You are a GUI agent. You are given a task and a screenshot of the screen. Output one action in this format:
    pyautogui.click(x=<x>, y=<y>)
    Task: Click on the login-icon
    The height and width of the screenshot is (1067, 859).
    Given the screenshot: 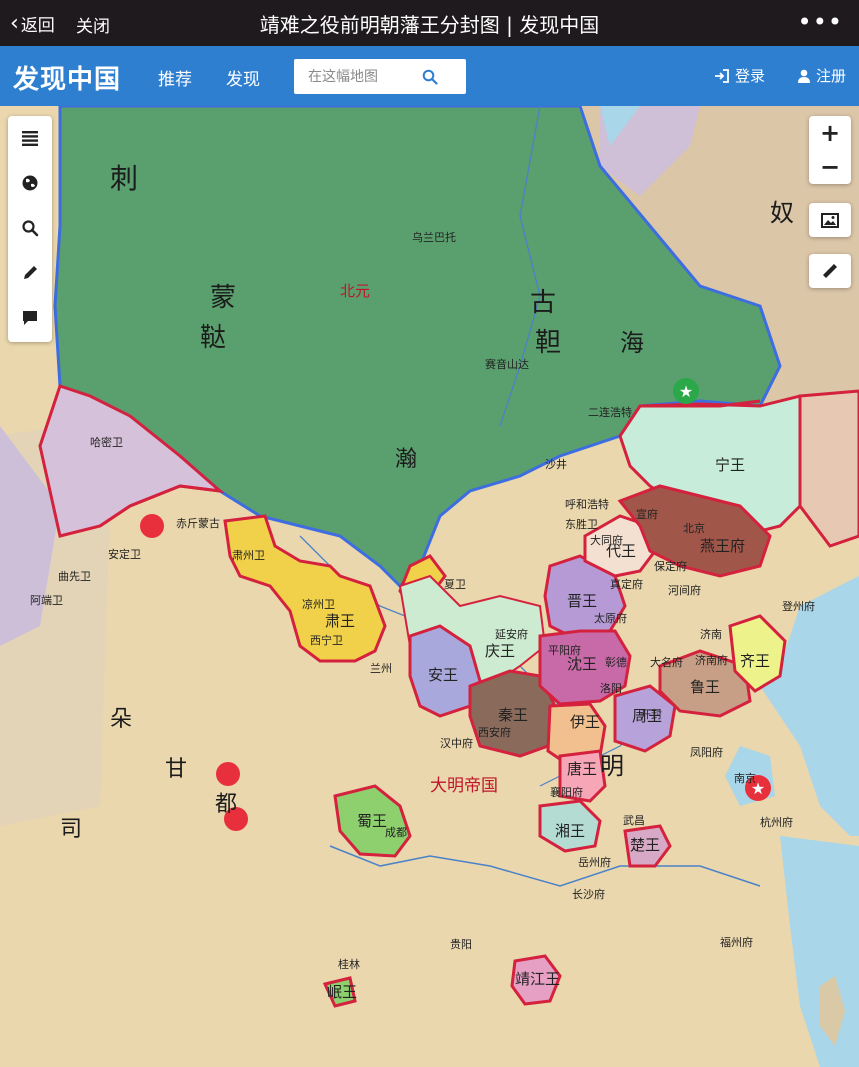 What is the action you would take?
    pyautogui.click(x=722, y=75)
    